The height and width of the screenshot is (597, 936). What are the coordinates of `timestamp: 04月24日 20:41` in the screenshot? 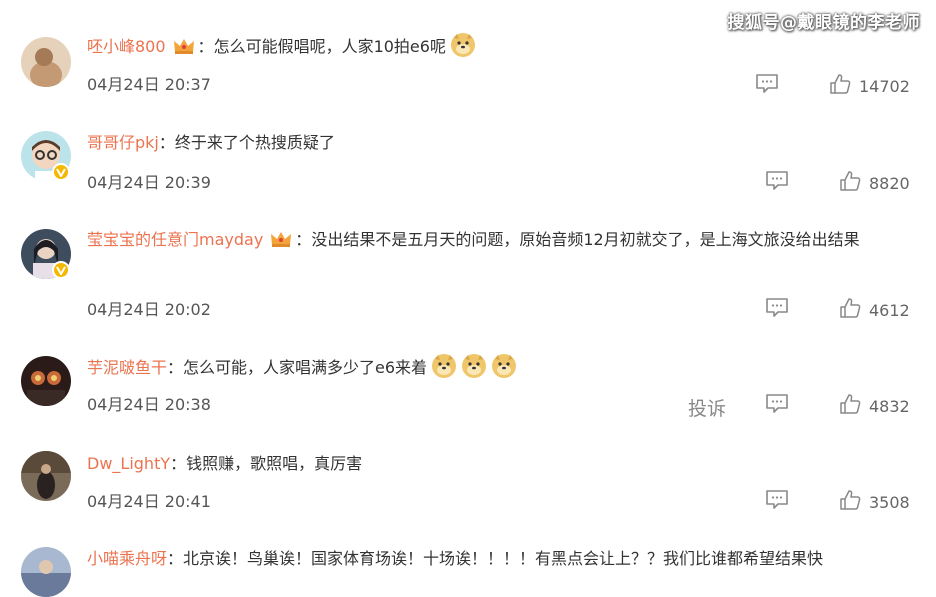 It's located at (149, 501).